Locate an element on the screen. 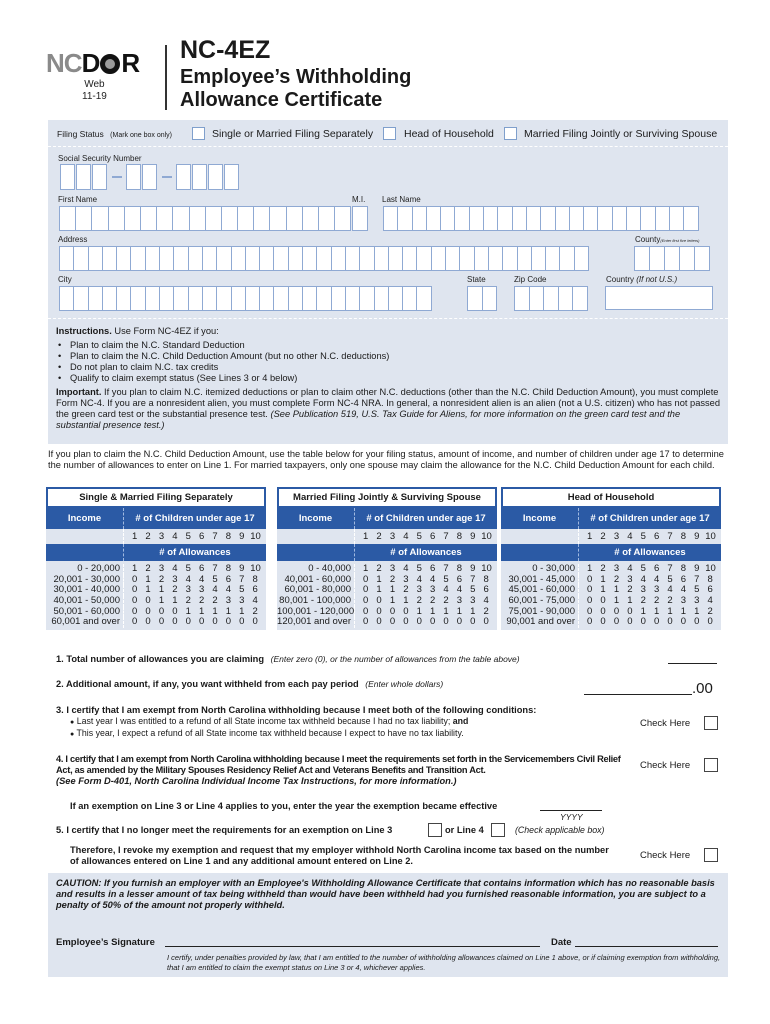 The height and width of the screenshot is (1024, 770). ssn-input is located at coordinates (150, 177).